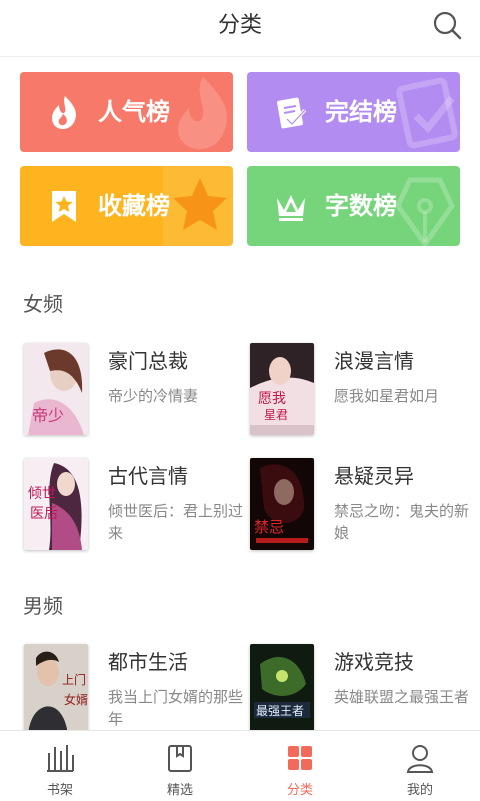 This screenshot has width=480, height=801. Describe the element at coordinates (374, 361) in the screenshot. I see `category-name: 浪漫言情` at that location.